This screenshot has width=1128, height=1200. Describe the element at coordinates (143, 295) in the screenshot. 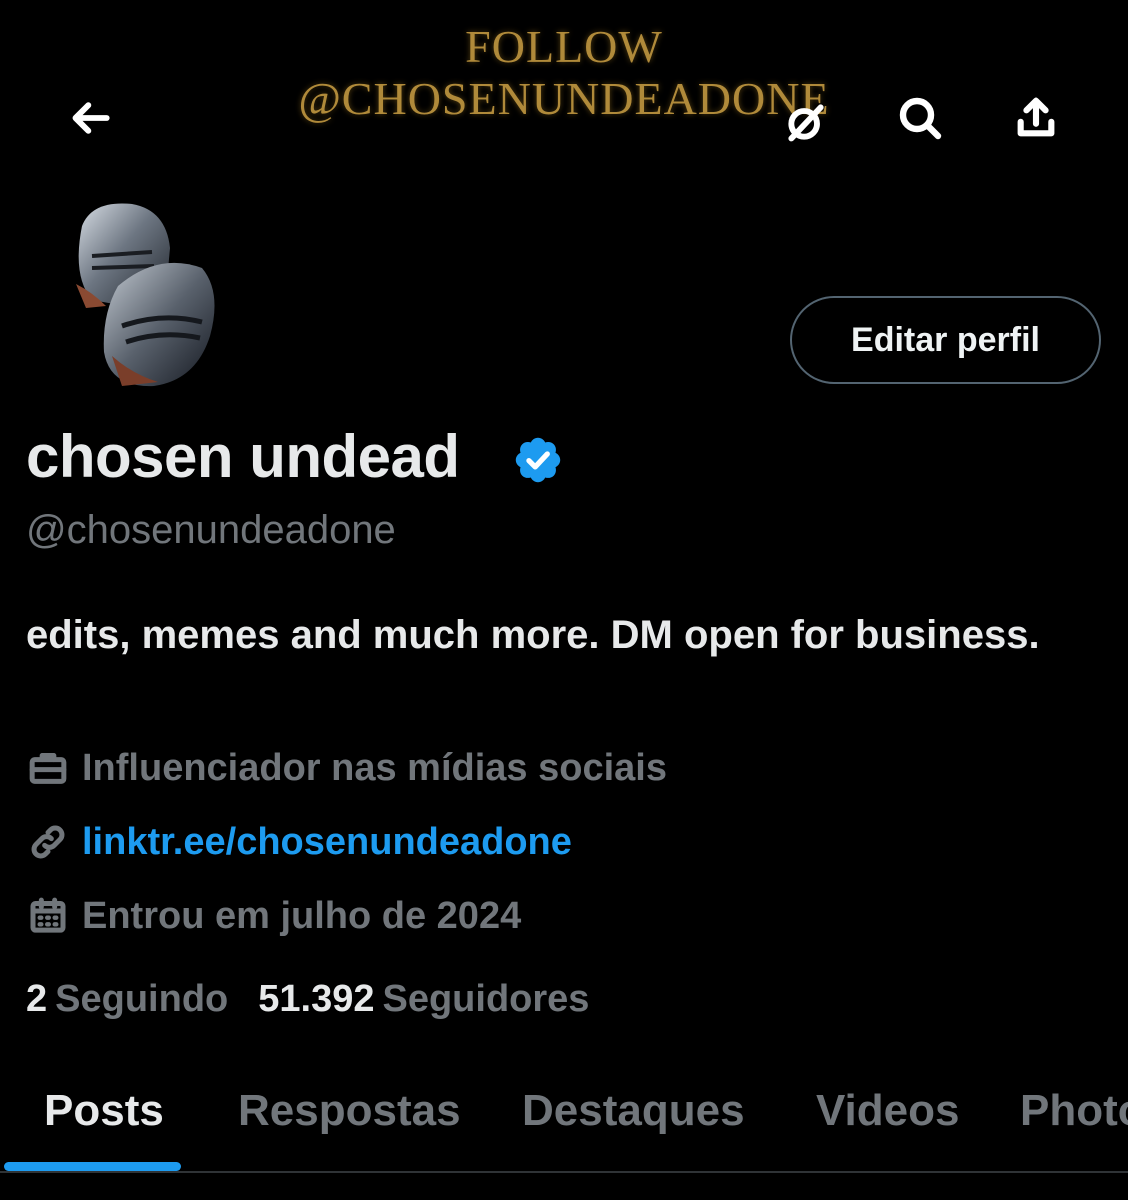

I see `avatar` at that location.